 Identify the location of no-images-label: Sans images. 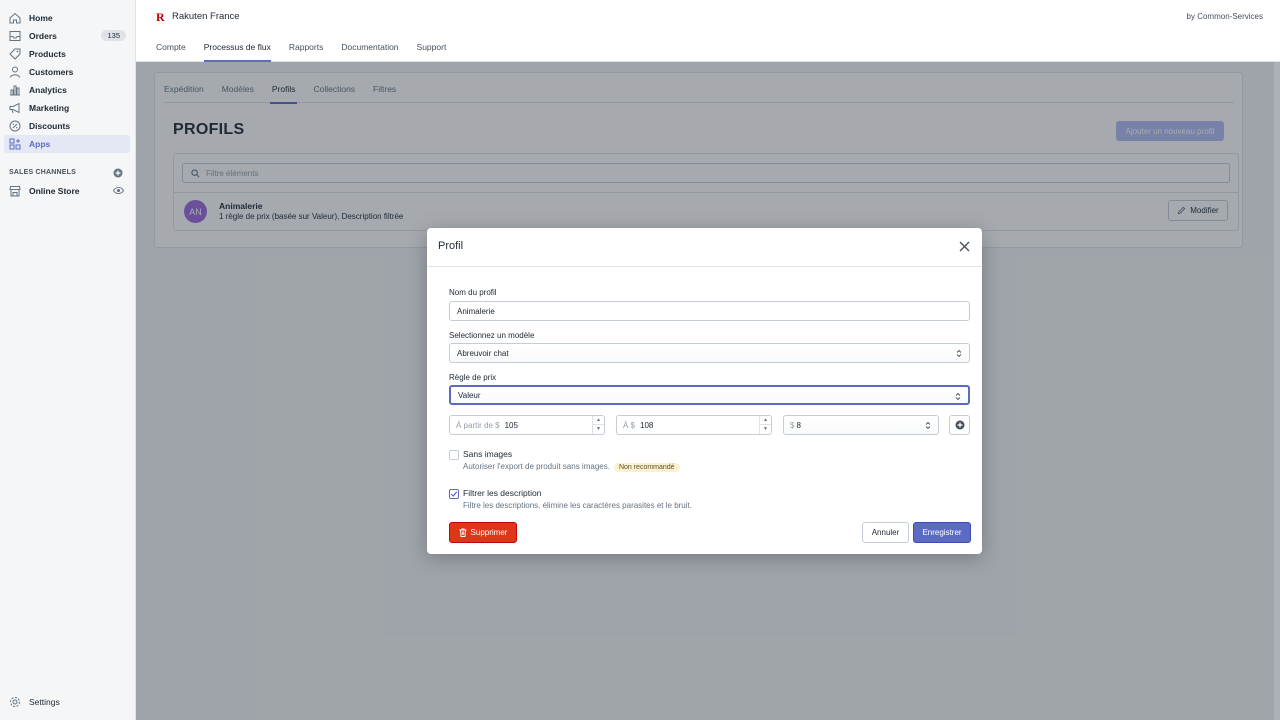
(488, 454).